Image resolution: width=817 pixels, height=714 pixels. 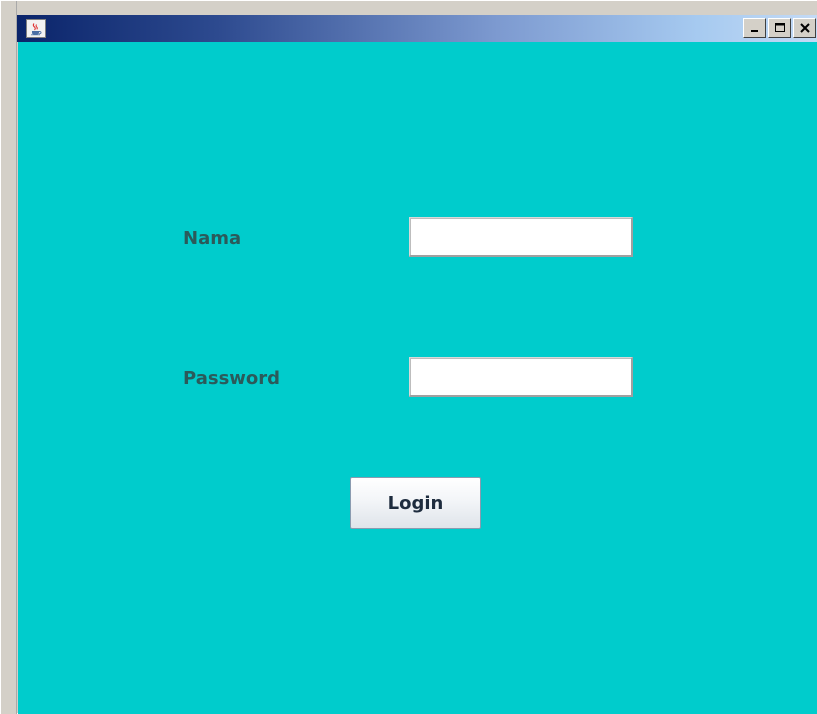 What do you see at coordinates (232, 378) in the screenshot?
I see `password-label: Password` at bounding box center [232, 378].